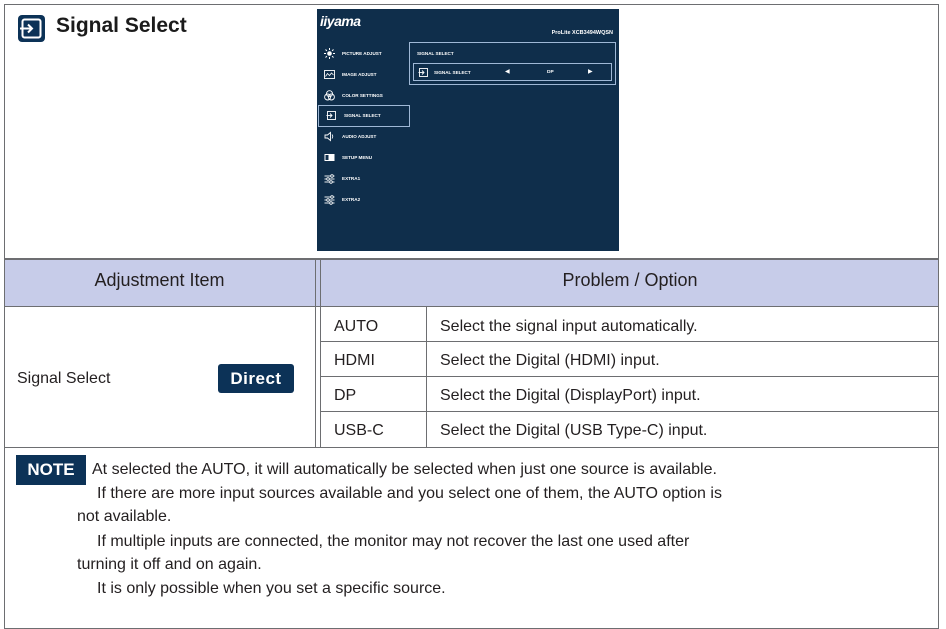 The image size is (946, 629). I want to click on option-key: USB-C, so click(359, 430).